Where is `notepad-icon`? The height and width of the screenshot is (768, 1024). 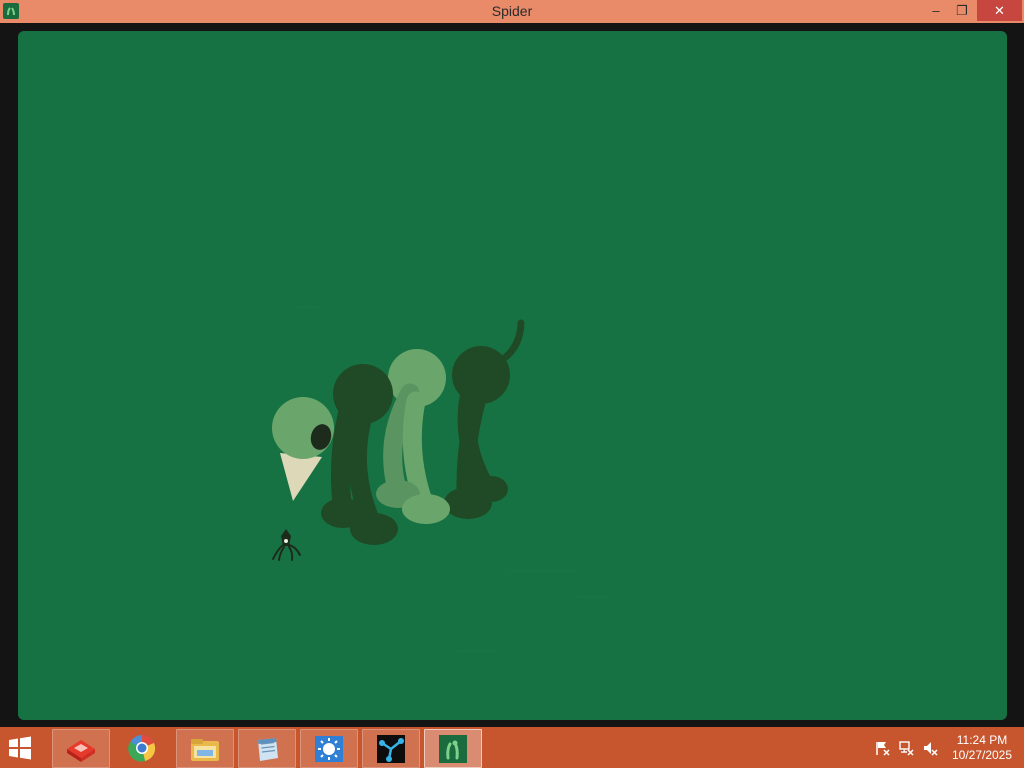
notepad-icon is located at coordinates (268, 749).